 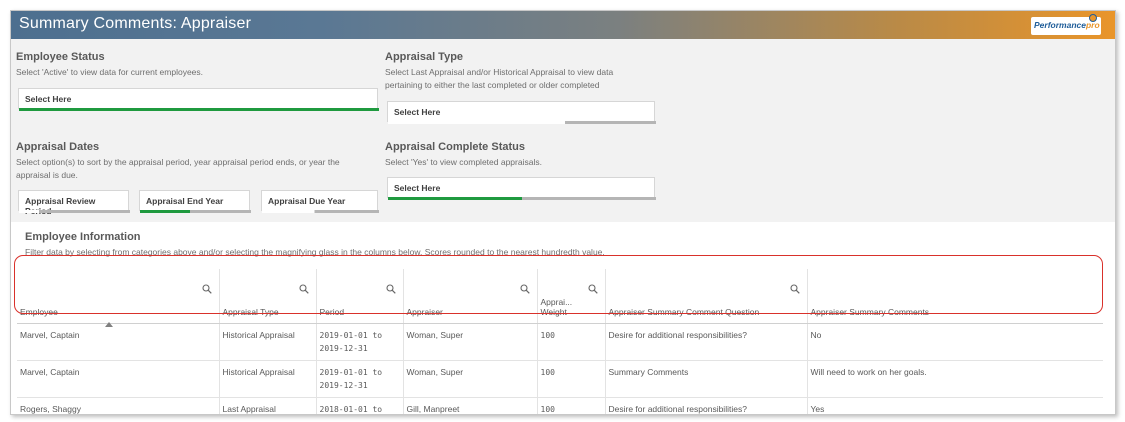 I want to click on appraisal-type-selection-bar, so click(x=522, y=122).